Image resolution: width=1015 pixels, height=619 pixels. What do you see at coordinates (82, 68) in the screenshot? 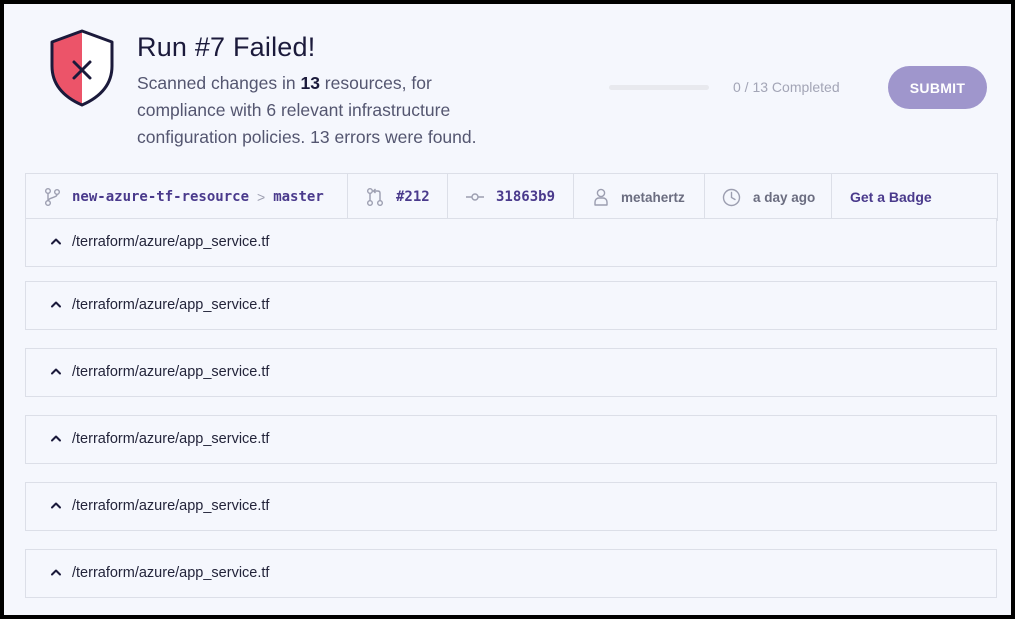
I see `shield-x-icon` at bounding box center [82, 68].